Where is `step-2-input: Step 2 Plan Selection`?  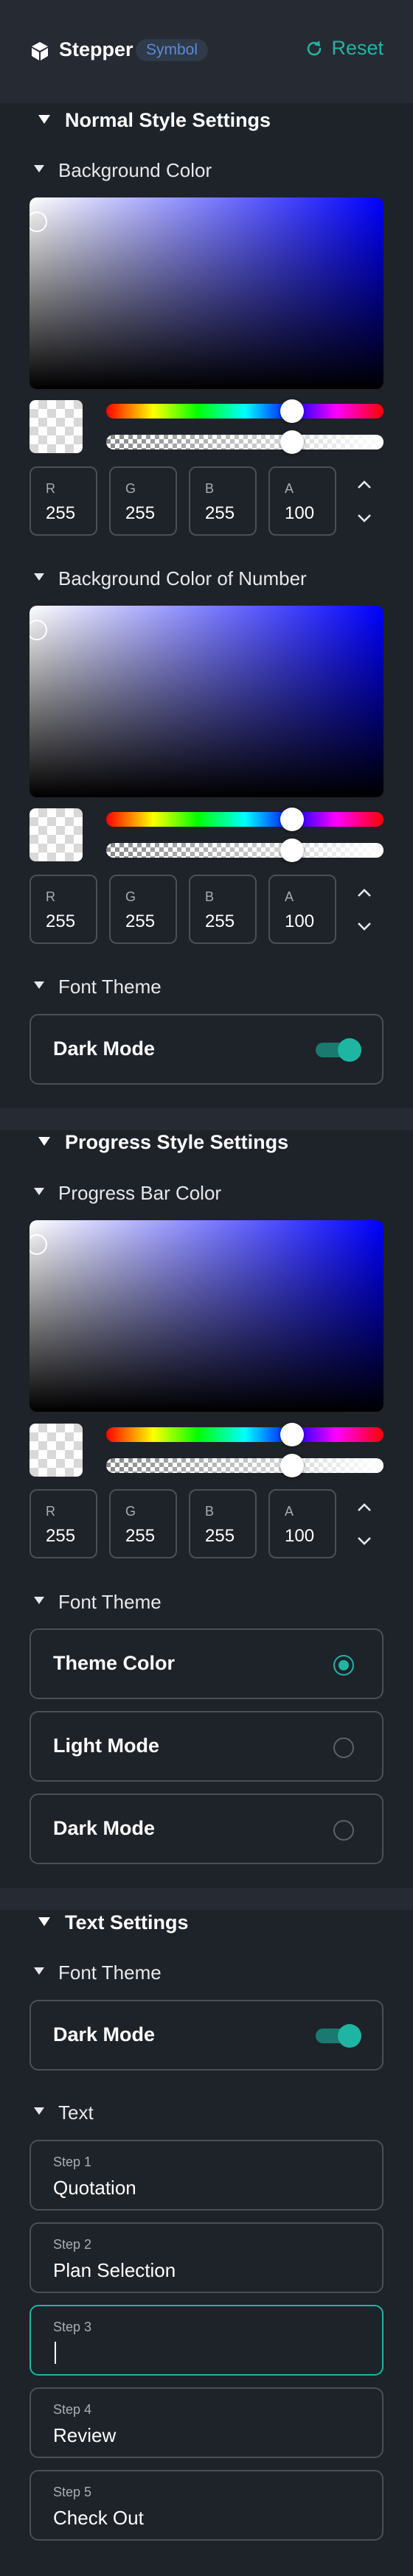 step-2-input: Step 2 Plan Selection is located at coordinates (207, 2257).